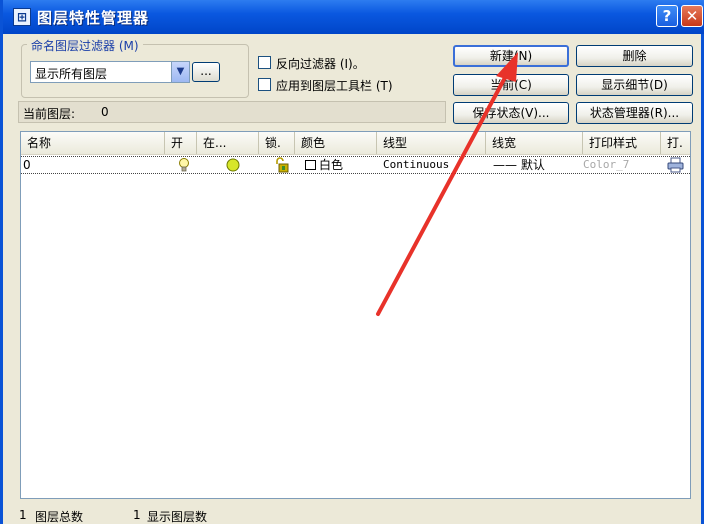 The width and height of the screenshot is (704, 525). Describe the element at coordinates (519, 165) in the screenshot. I see `layer-lineweight: —— 默认` at that location.